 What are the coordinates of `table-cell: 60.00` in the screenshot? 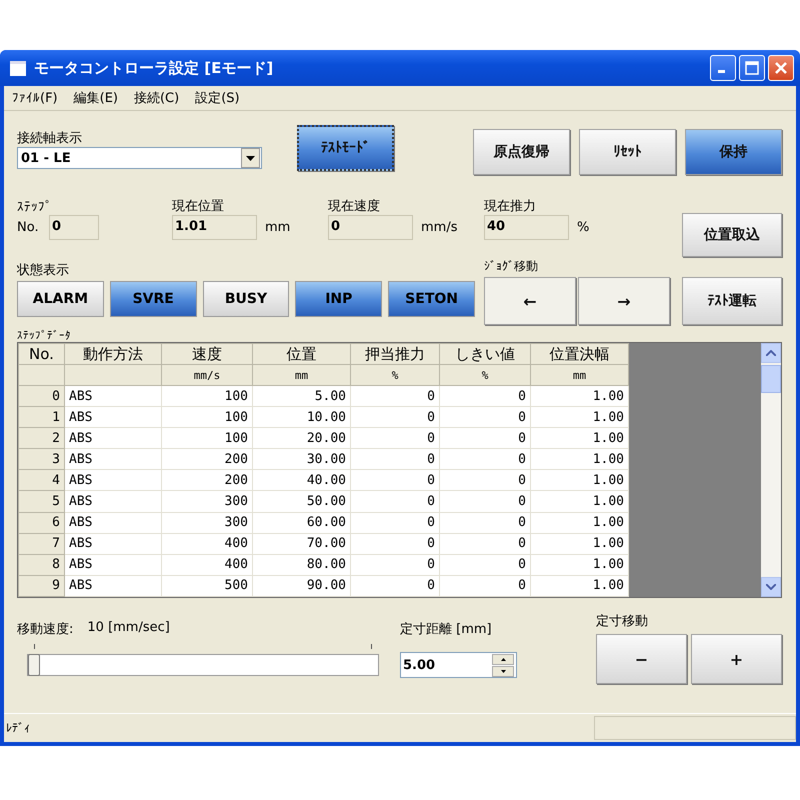 It's located at (301, 523).